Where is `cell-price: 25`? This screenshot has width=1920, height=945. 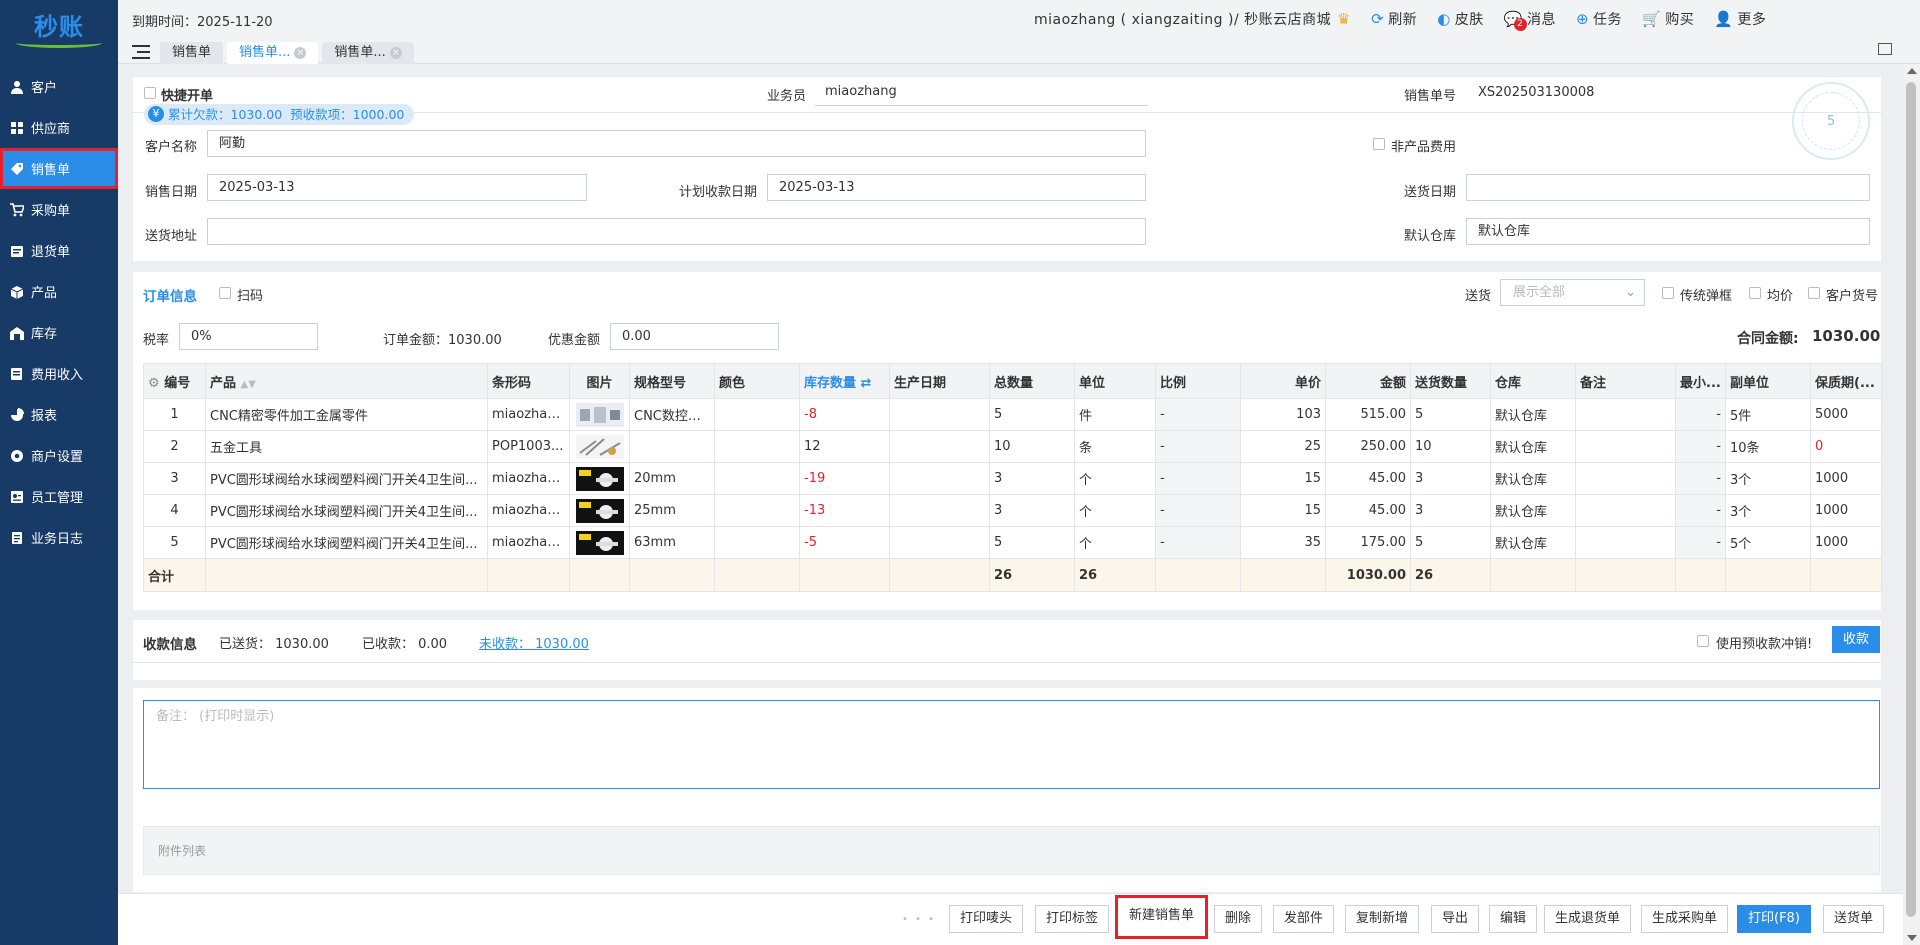
cell-price: 25 is located at coordinates (1283, 446).